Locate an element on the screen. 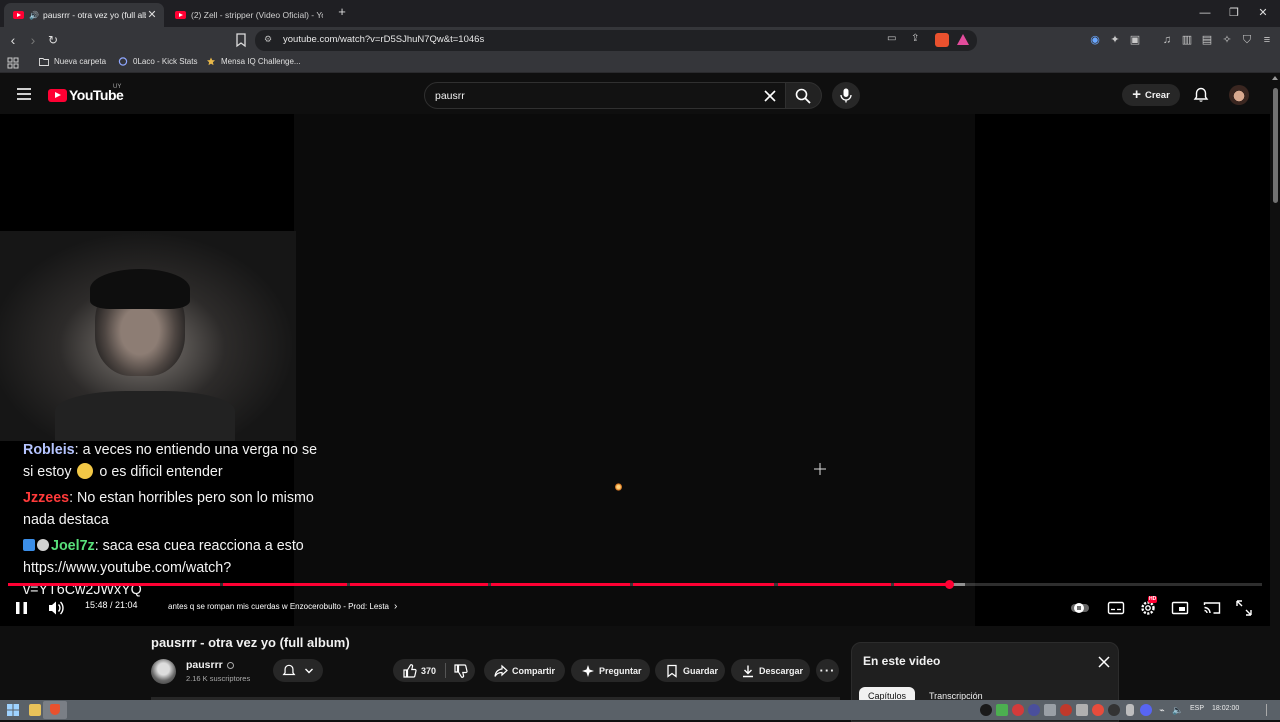 The image size is (1280, 722). scroll-up-icon is located at coordinates (1275, 78).